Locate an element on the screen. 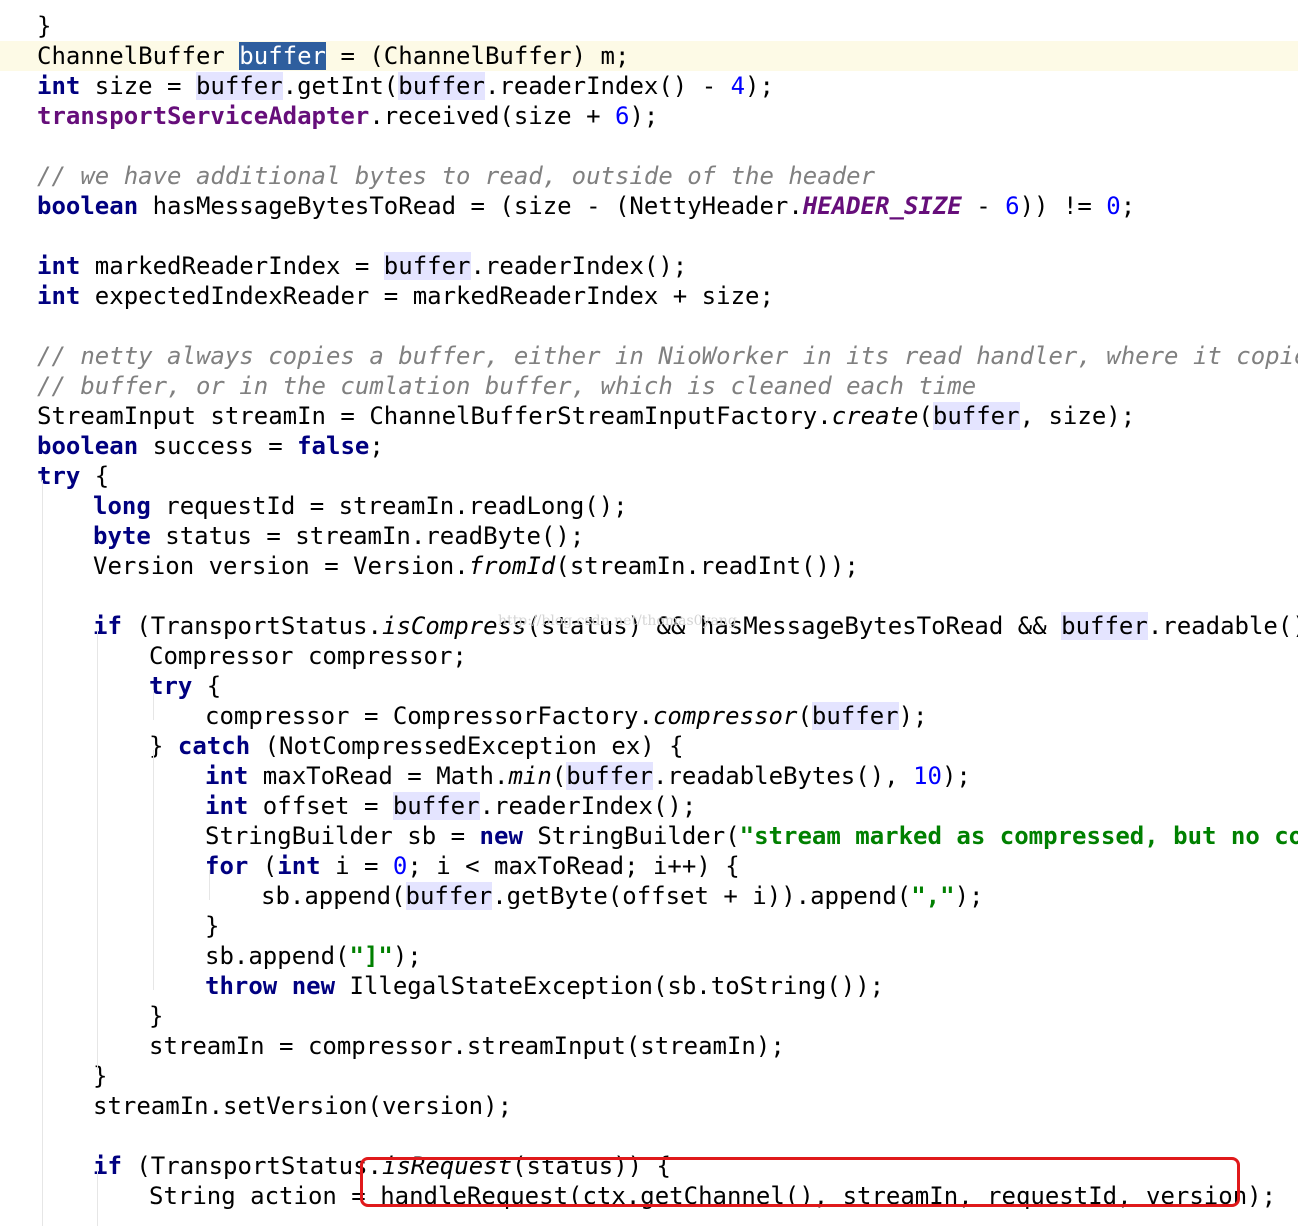 The image size is (1298, 1226). code-line: streamIn.setVersion(version); is located at coordinates (649, 1106).